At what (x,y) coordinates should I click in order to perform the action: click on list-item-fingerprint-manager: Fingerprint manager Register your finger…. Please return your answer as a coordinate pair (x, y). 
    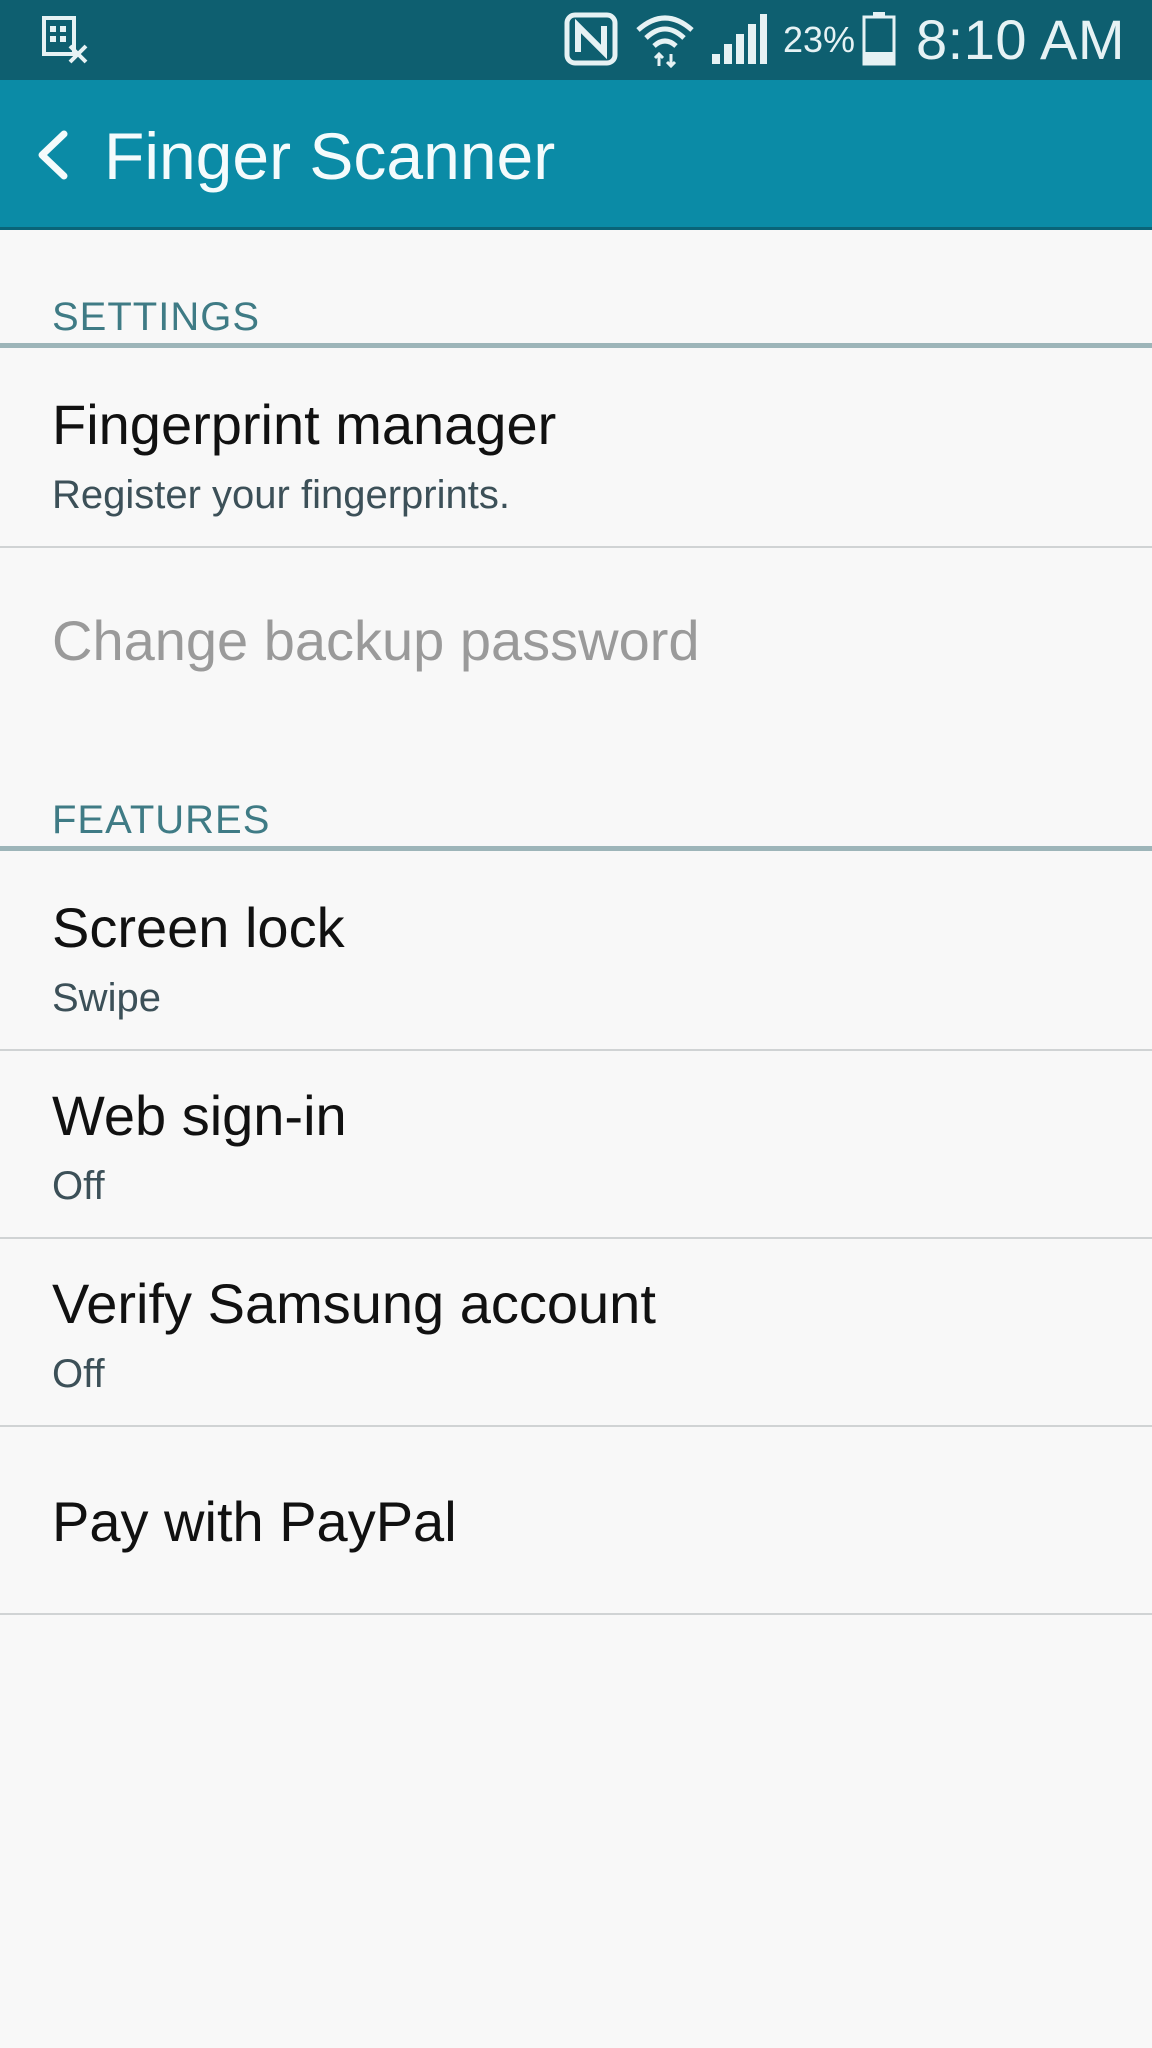
    Looking at the image, I should click on (576, 453).